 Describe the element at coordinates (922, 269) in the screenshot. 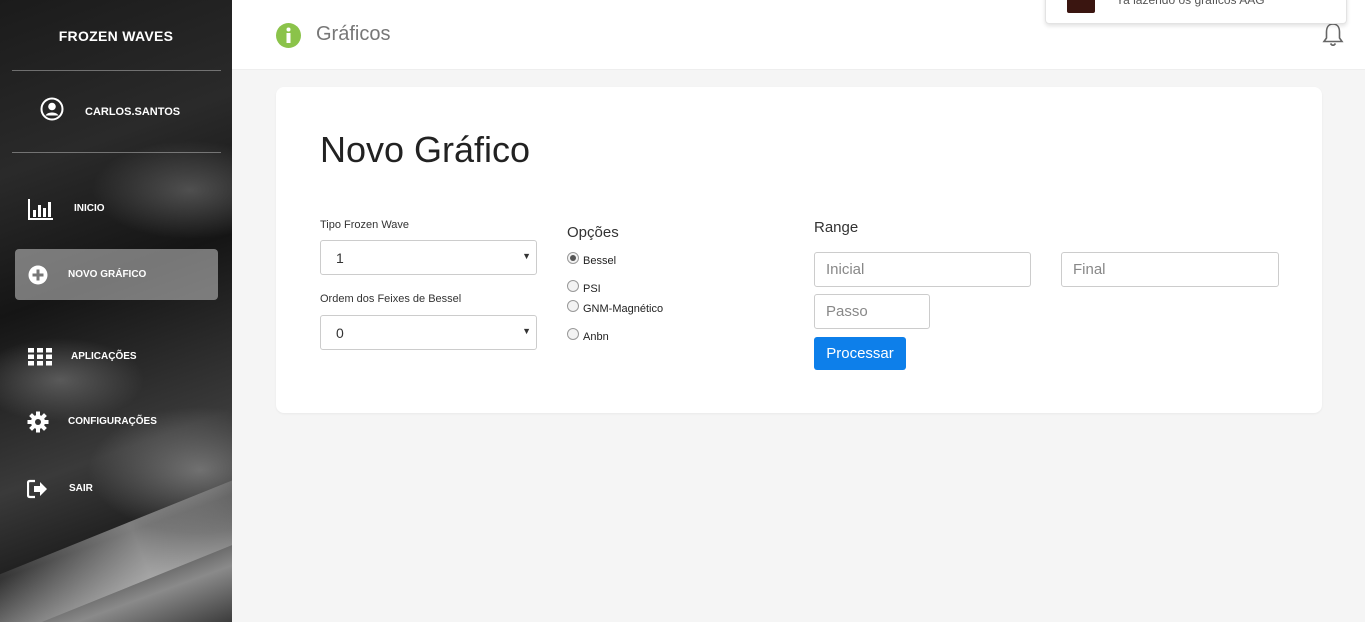

I see `inicial-input` at that location.